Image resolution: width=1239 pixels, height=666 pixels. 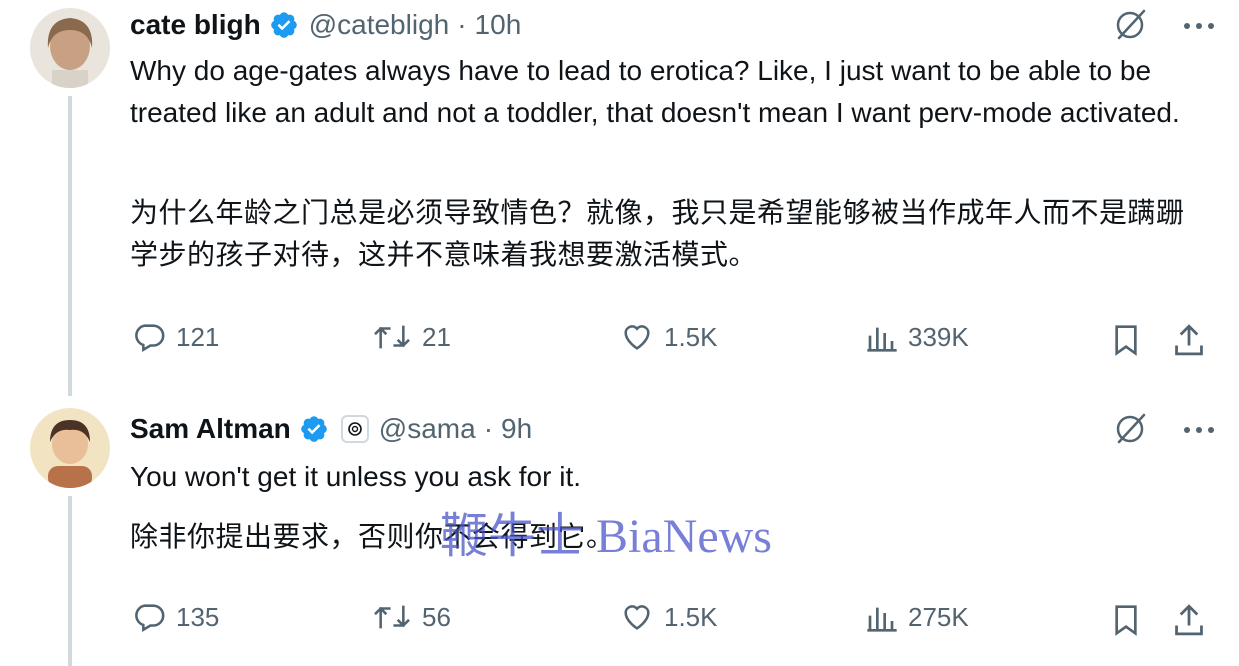 What do you see at coordinates (436, 336) in the screenshot?
I see `repost-count: 21` at bounding box center [436, 336].